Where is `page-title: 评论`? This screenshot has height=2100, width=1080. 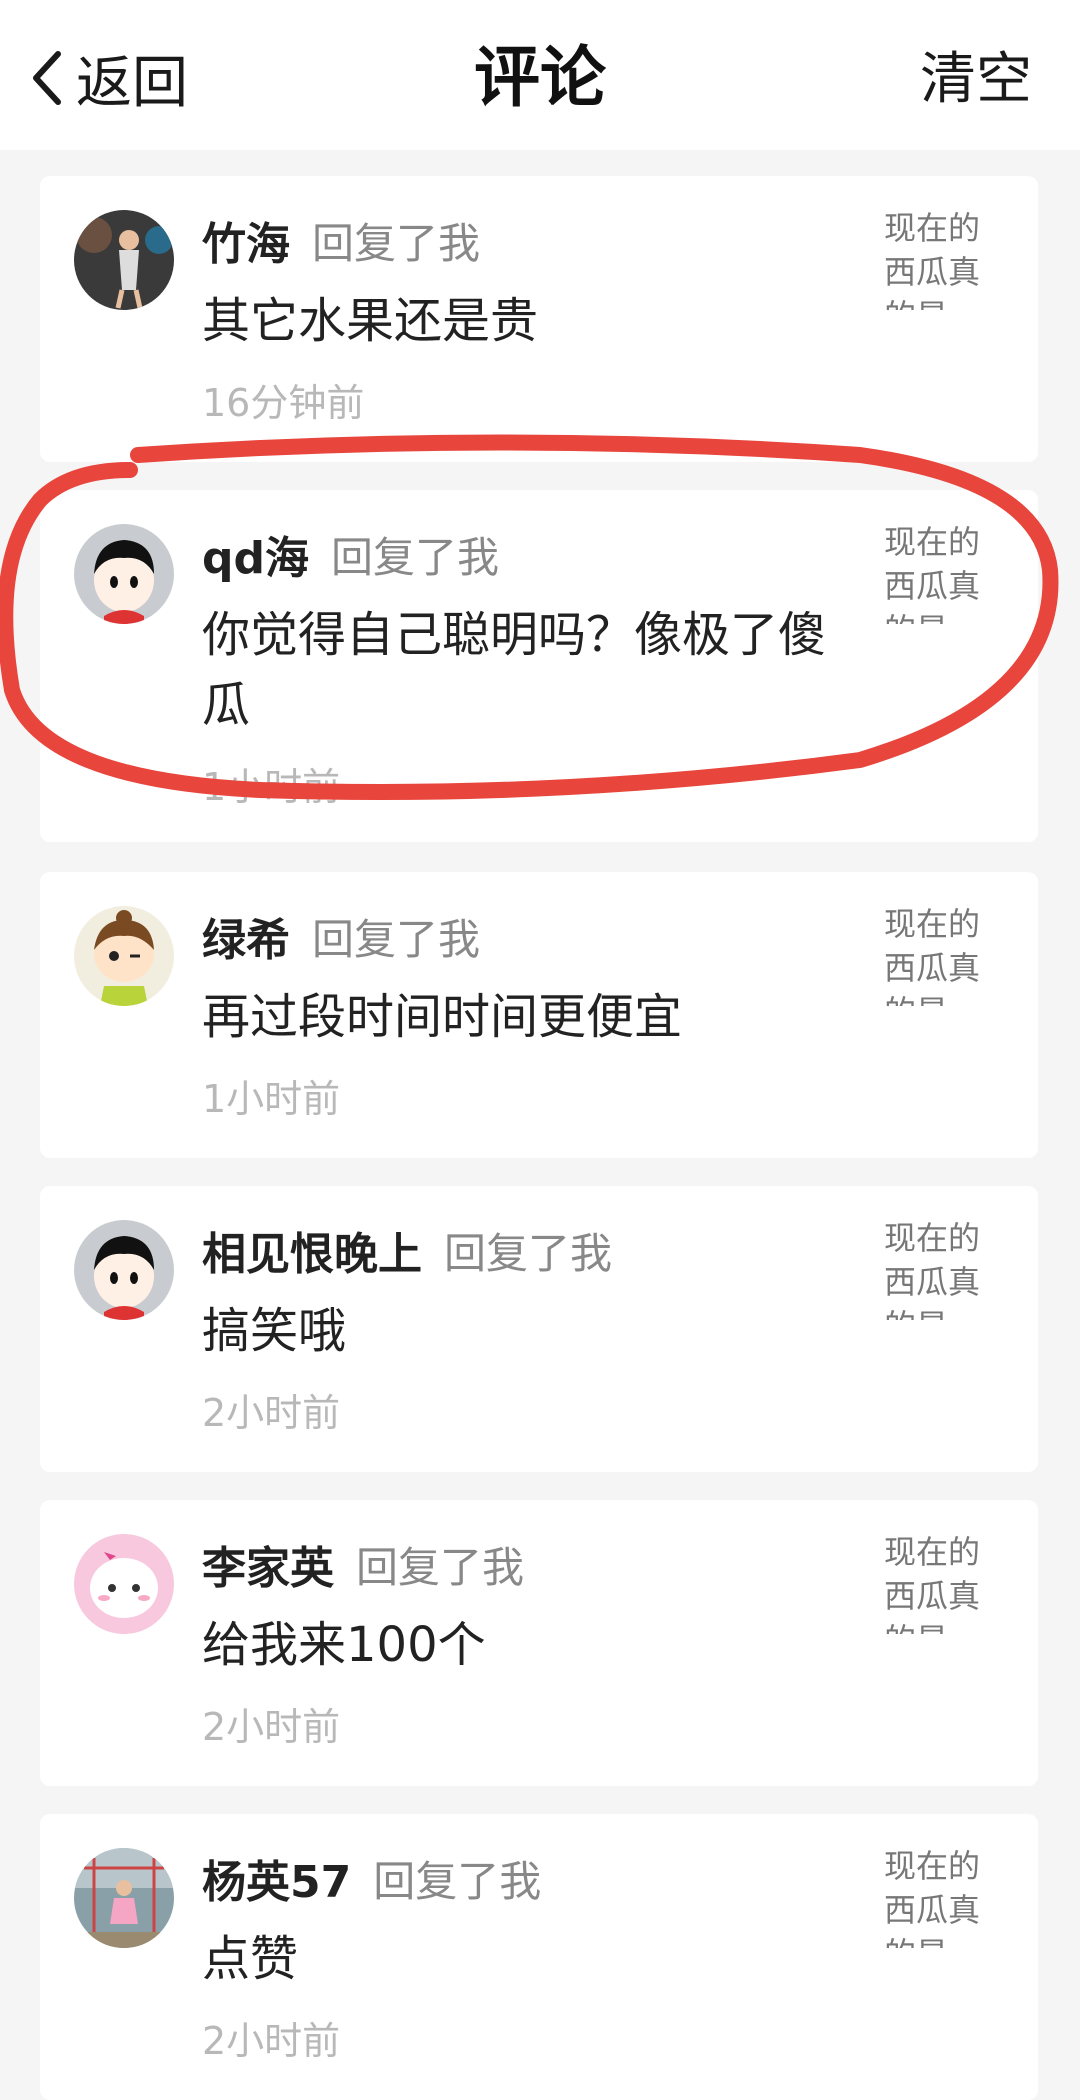
page-title: 评论 is located at coordinates (540, 77).